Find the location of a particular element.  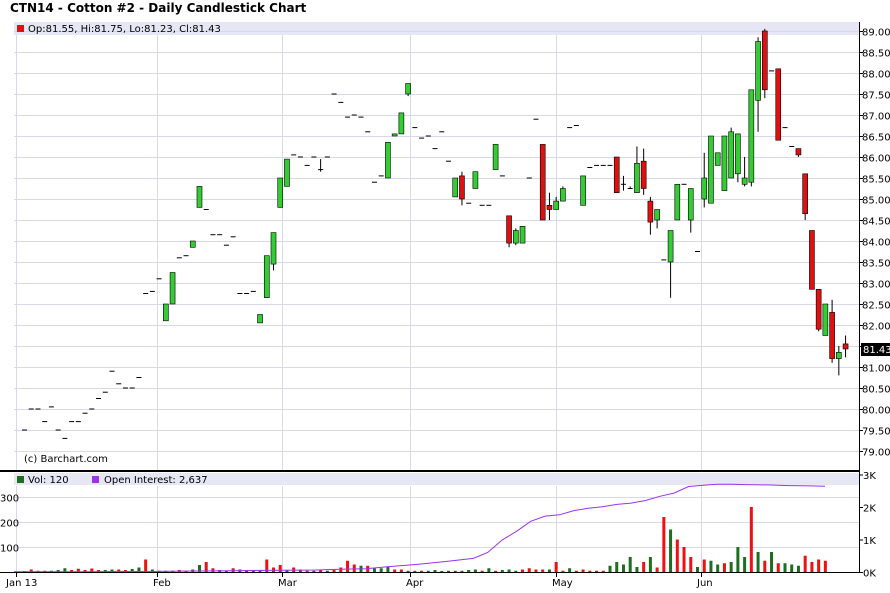

price-legend: Op:81.55, Hi:81.75, Lo:81.23, Cl:81.43 is located at coordinates (124, 29).